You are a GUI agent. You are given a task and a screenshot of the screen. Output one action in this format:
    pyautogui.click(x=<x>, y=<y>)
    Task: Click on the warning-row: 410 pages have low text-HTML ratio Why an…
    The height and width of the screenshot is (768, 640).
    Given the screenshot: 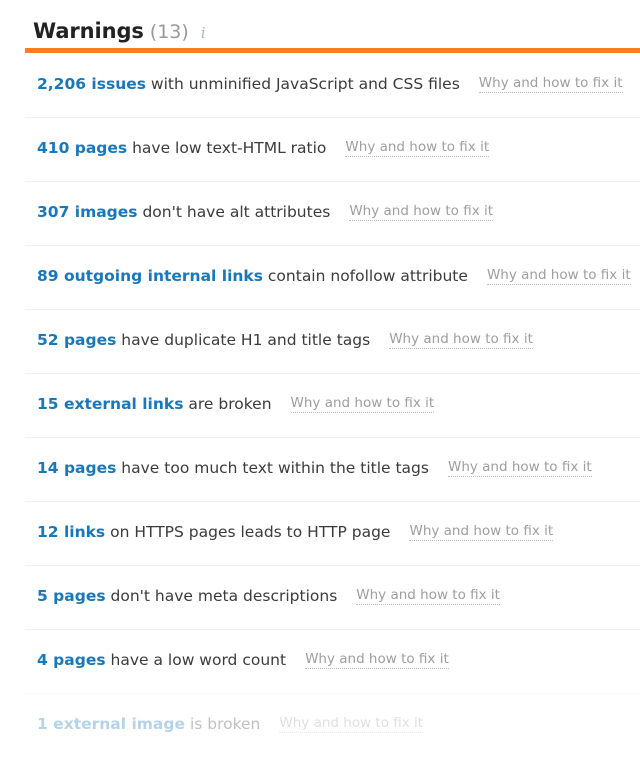 What is the action you would take?
    pyautogui.click(x=320, y=149)
    